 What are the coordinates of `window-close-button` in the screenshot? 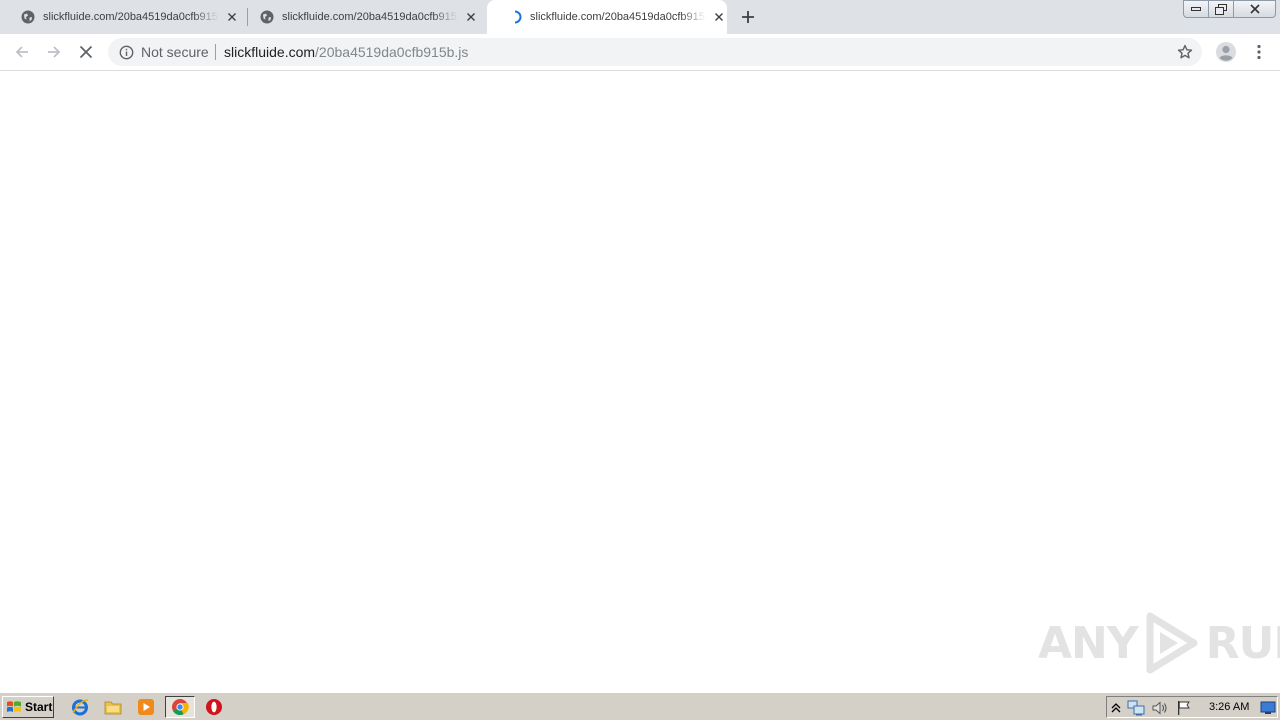 It's located at (1254, 9).